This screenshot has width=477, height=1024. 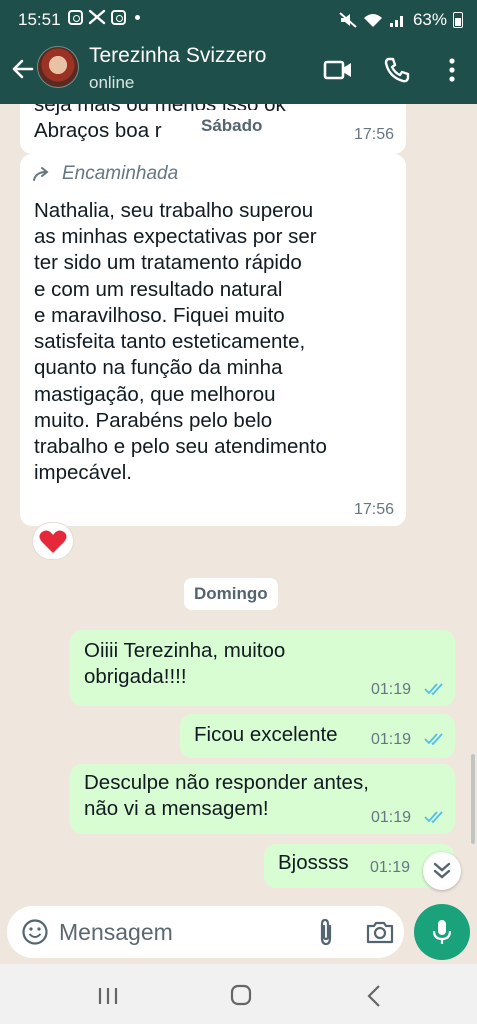 What do you see at coordinates (97, 17) in the screenshot?
I see `scissors-icon` at bounding box center [97, 17].